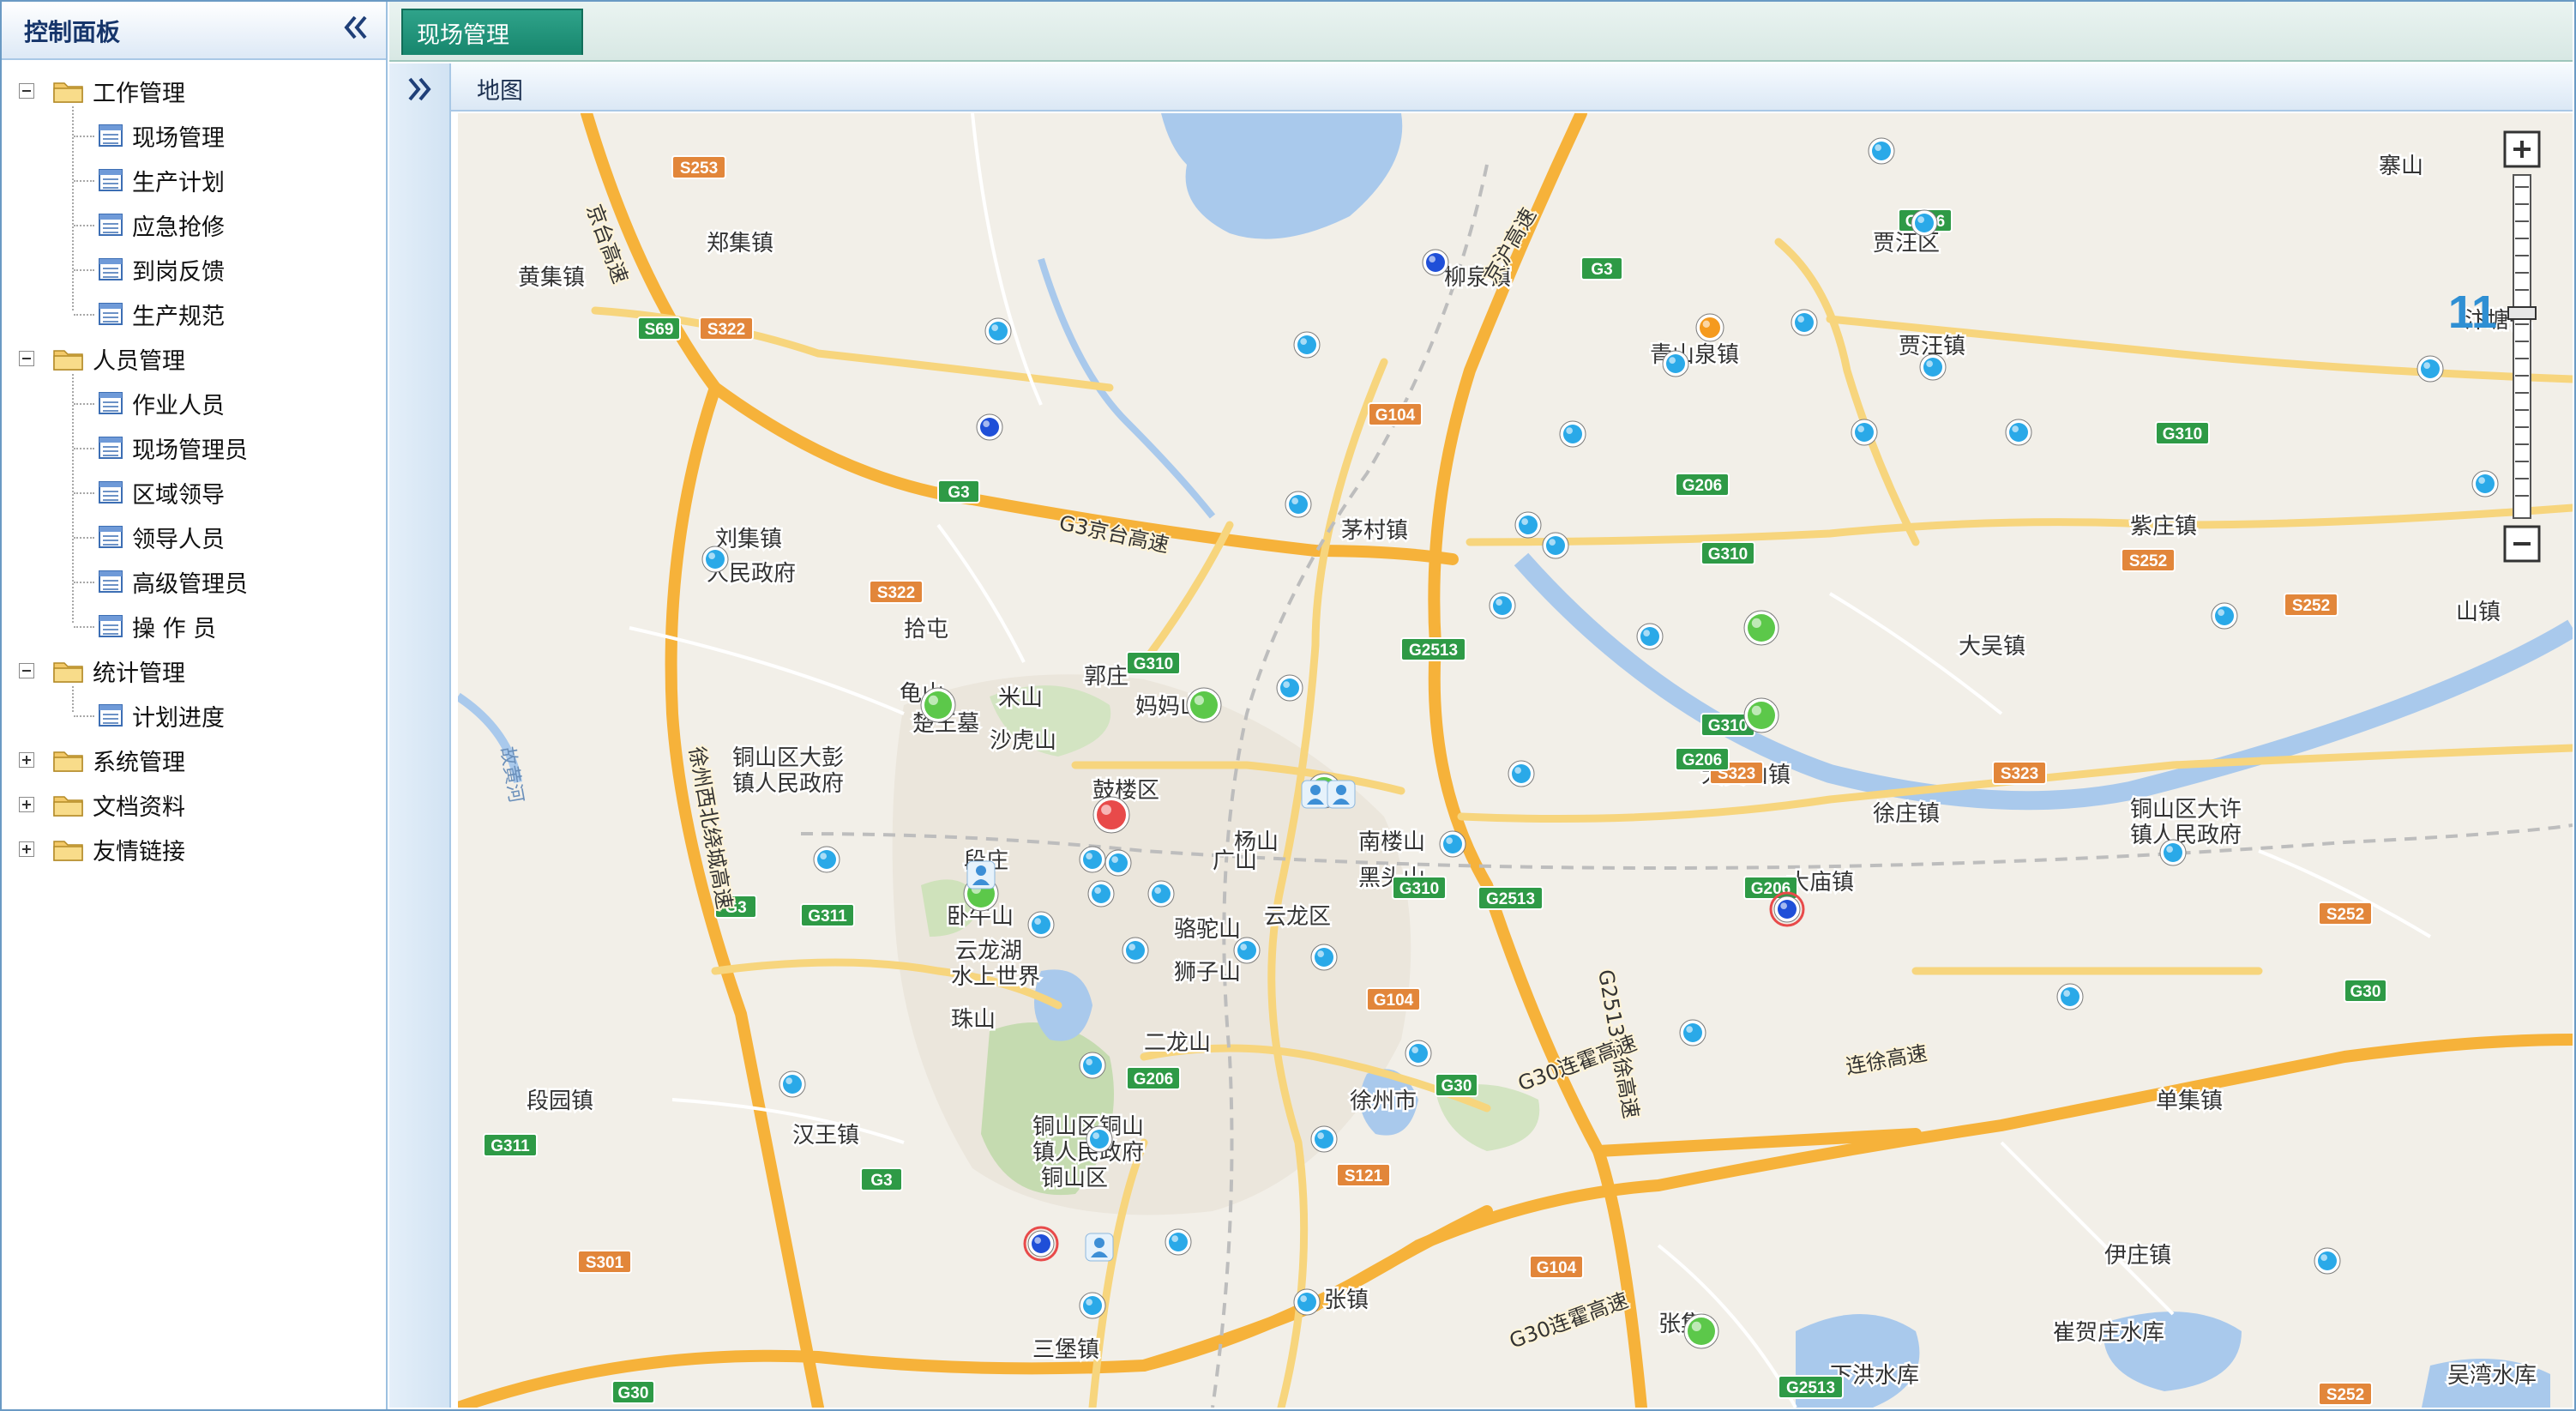 The image size is (2576, 1411). I want to click on tree-item: 计划进度, so click(161, 715).